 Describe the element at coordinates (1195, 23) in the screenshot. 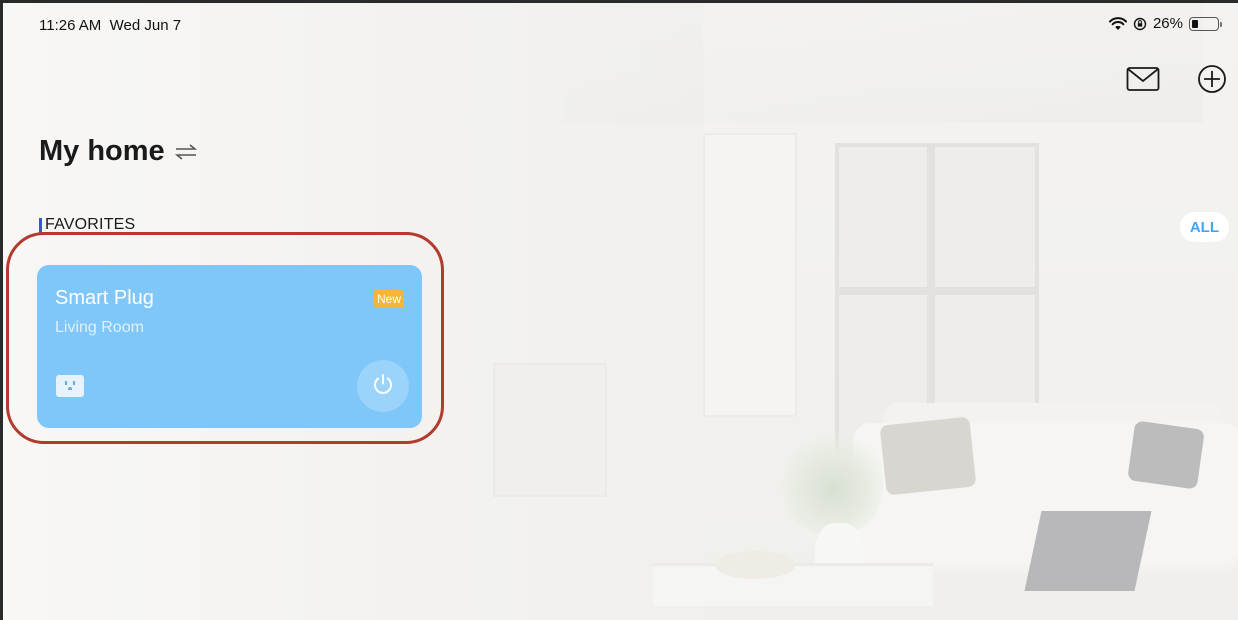

I see `battery-level-fill` at that location.